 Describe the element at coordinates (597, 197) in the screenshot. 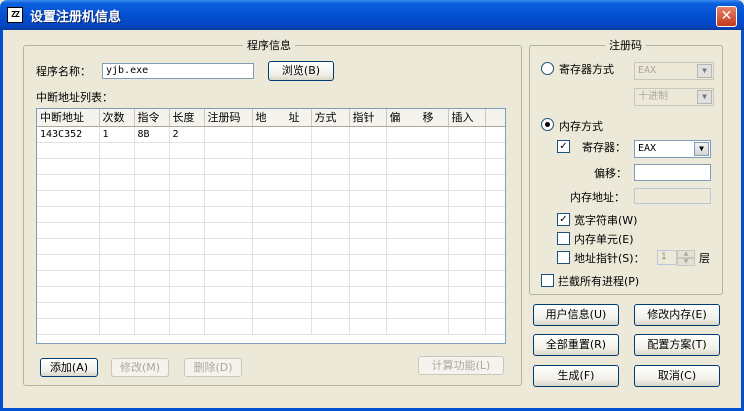

I see `memory-address-label: 内存地址：` at that location.